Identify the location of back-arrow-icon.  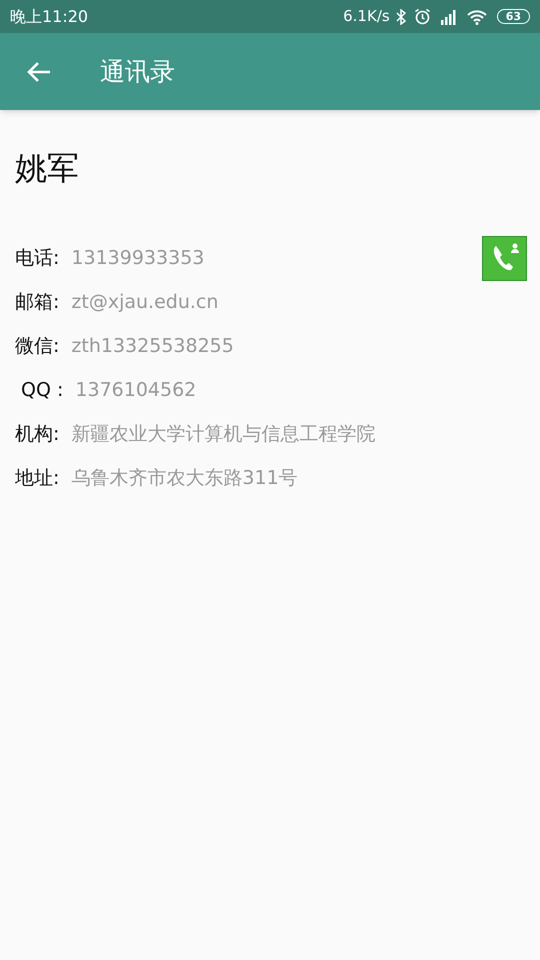
(39, 71).